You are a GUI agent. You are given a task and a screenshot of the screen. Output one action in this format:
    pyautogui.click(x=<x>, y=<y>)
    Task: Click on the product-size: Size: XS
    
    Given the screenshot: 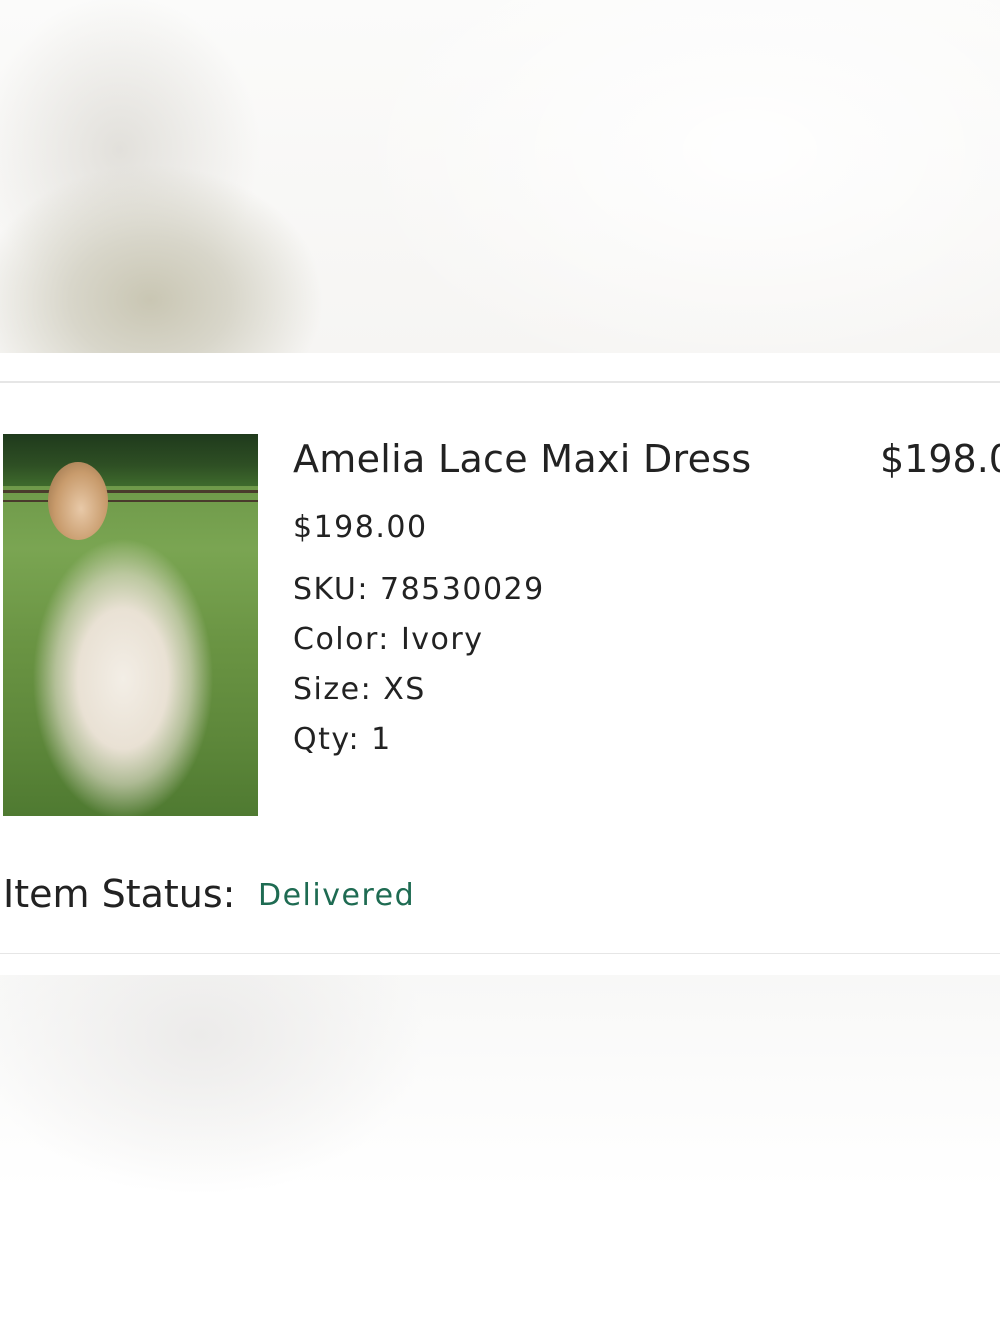 What is the action you would take?
    pyautogui.click(x=359, y=689)
    